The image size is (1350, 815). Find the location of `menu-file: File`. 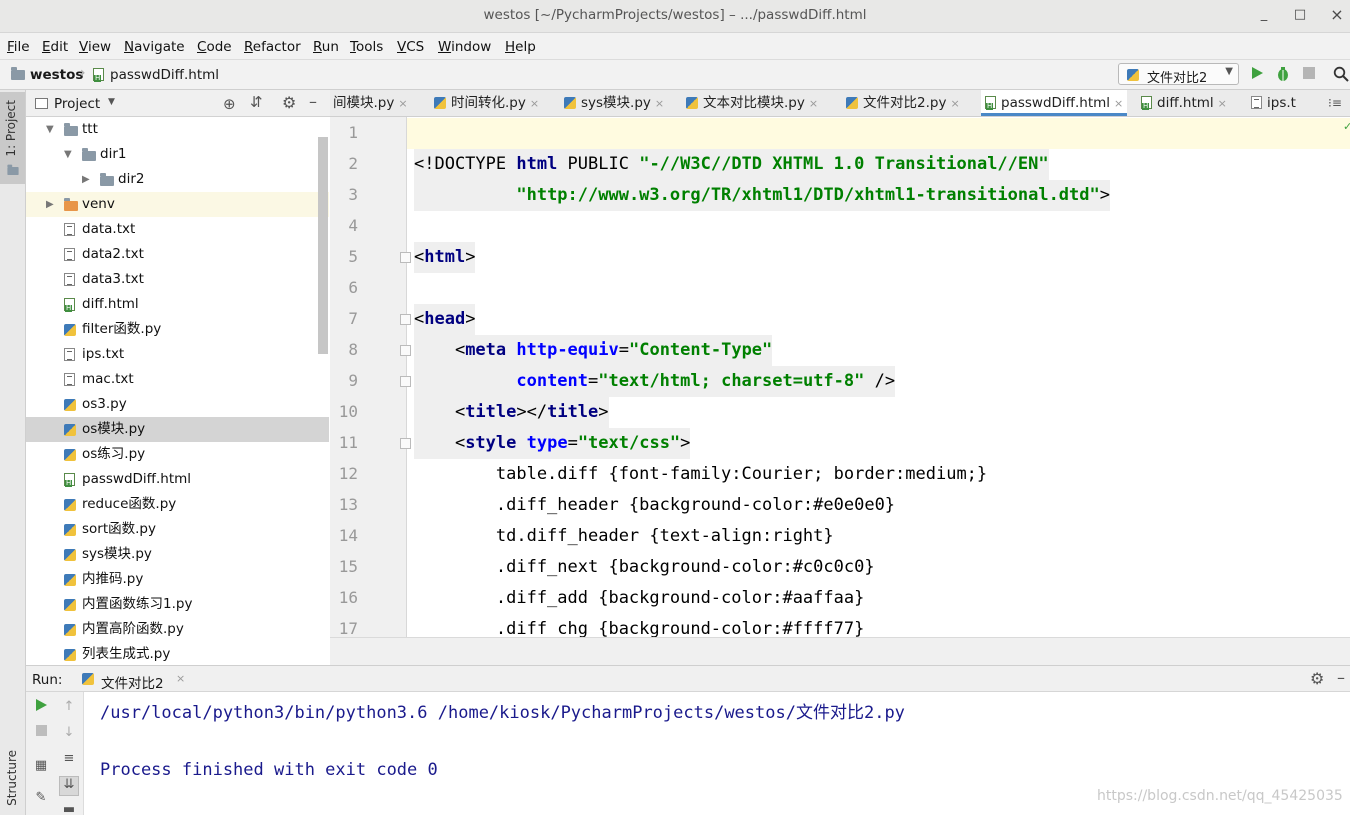

menu-file: File is located at coordinates (18, 47).